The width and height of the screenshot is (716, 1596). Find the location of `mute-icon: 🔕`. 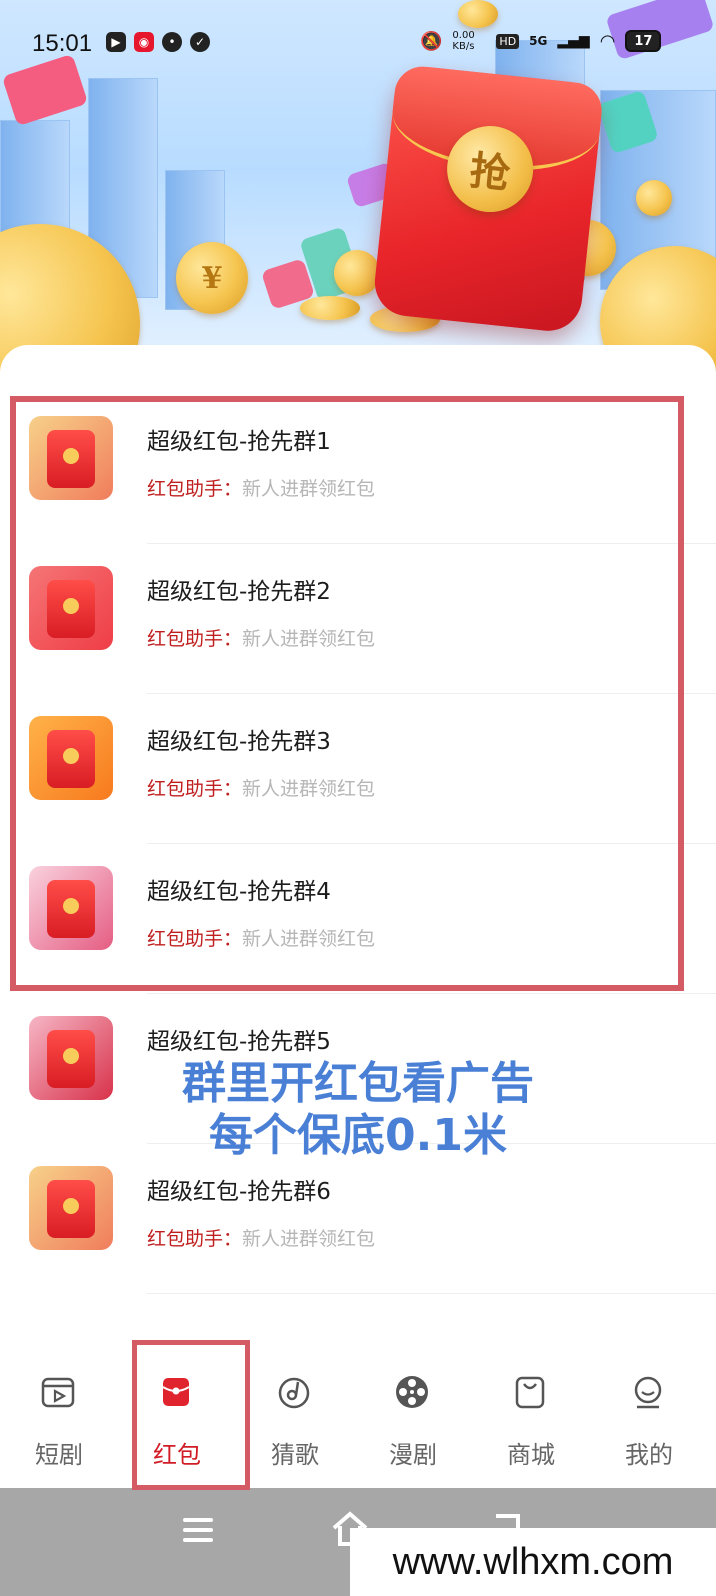

mute-icon: 🔕 is located at coordinates (431, 41).